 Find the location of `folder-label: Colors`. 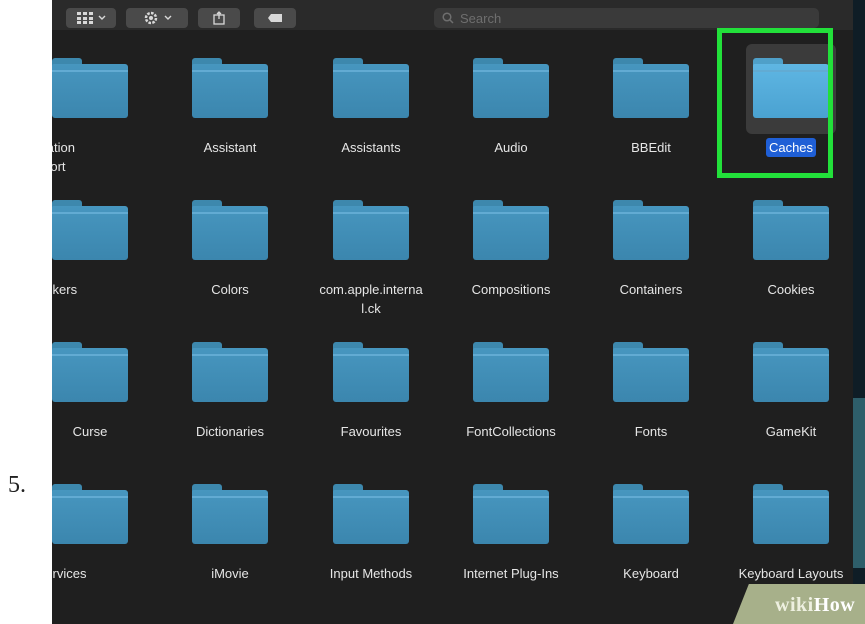

folder-label: Colors is located at coordinates (230, 289).